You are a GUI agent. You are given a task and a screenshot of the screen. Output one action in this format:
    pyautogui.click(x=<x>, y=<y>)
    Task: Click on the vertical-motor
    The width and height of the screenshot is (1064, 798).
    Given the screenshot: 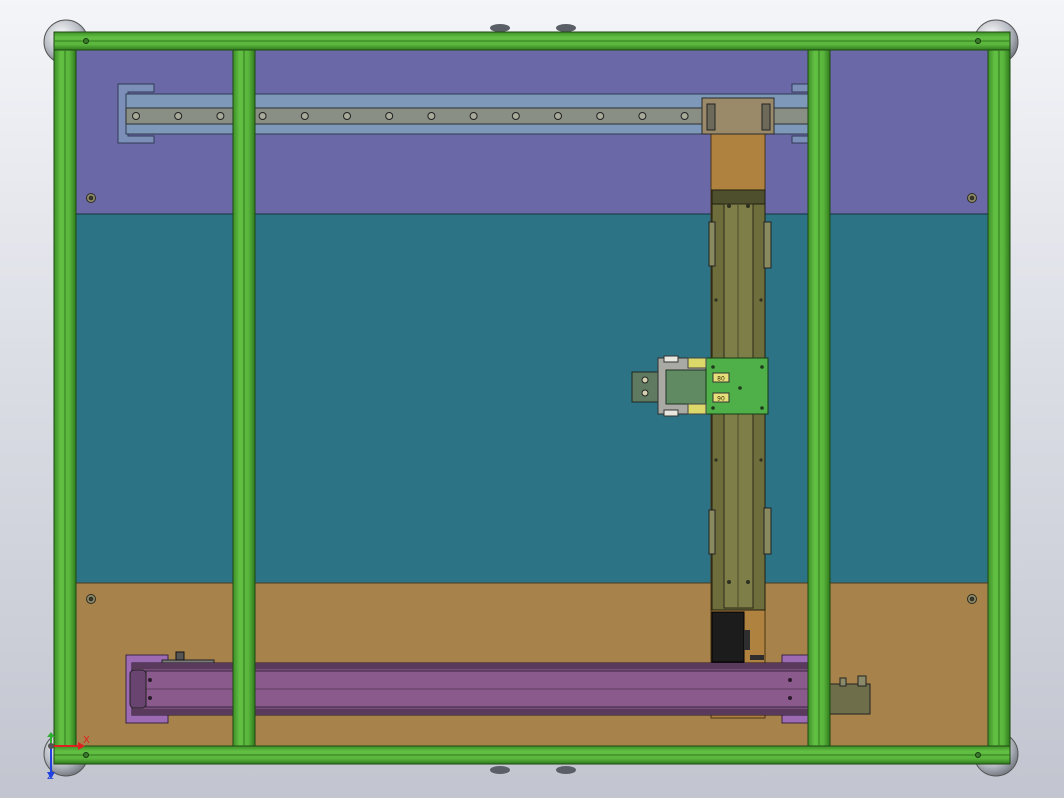 What is the action you would take?
    pyautogui.click(x=728, y=637)
    